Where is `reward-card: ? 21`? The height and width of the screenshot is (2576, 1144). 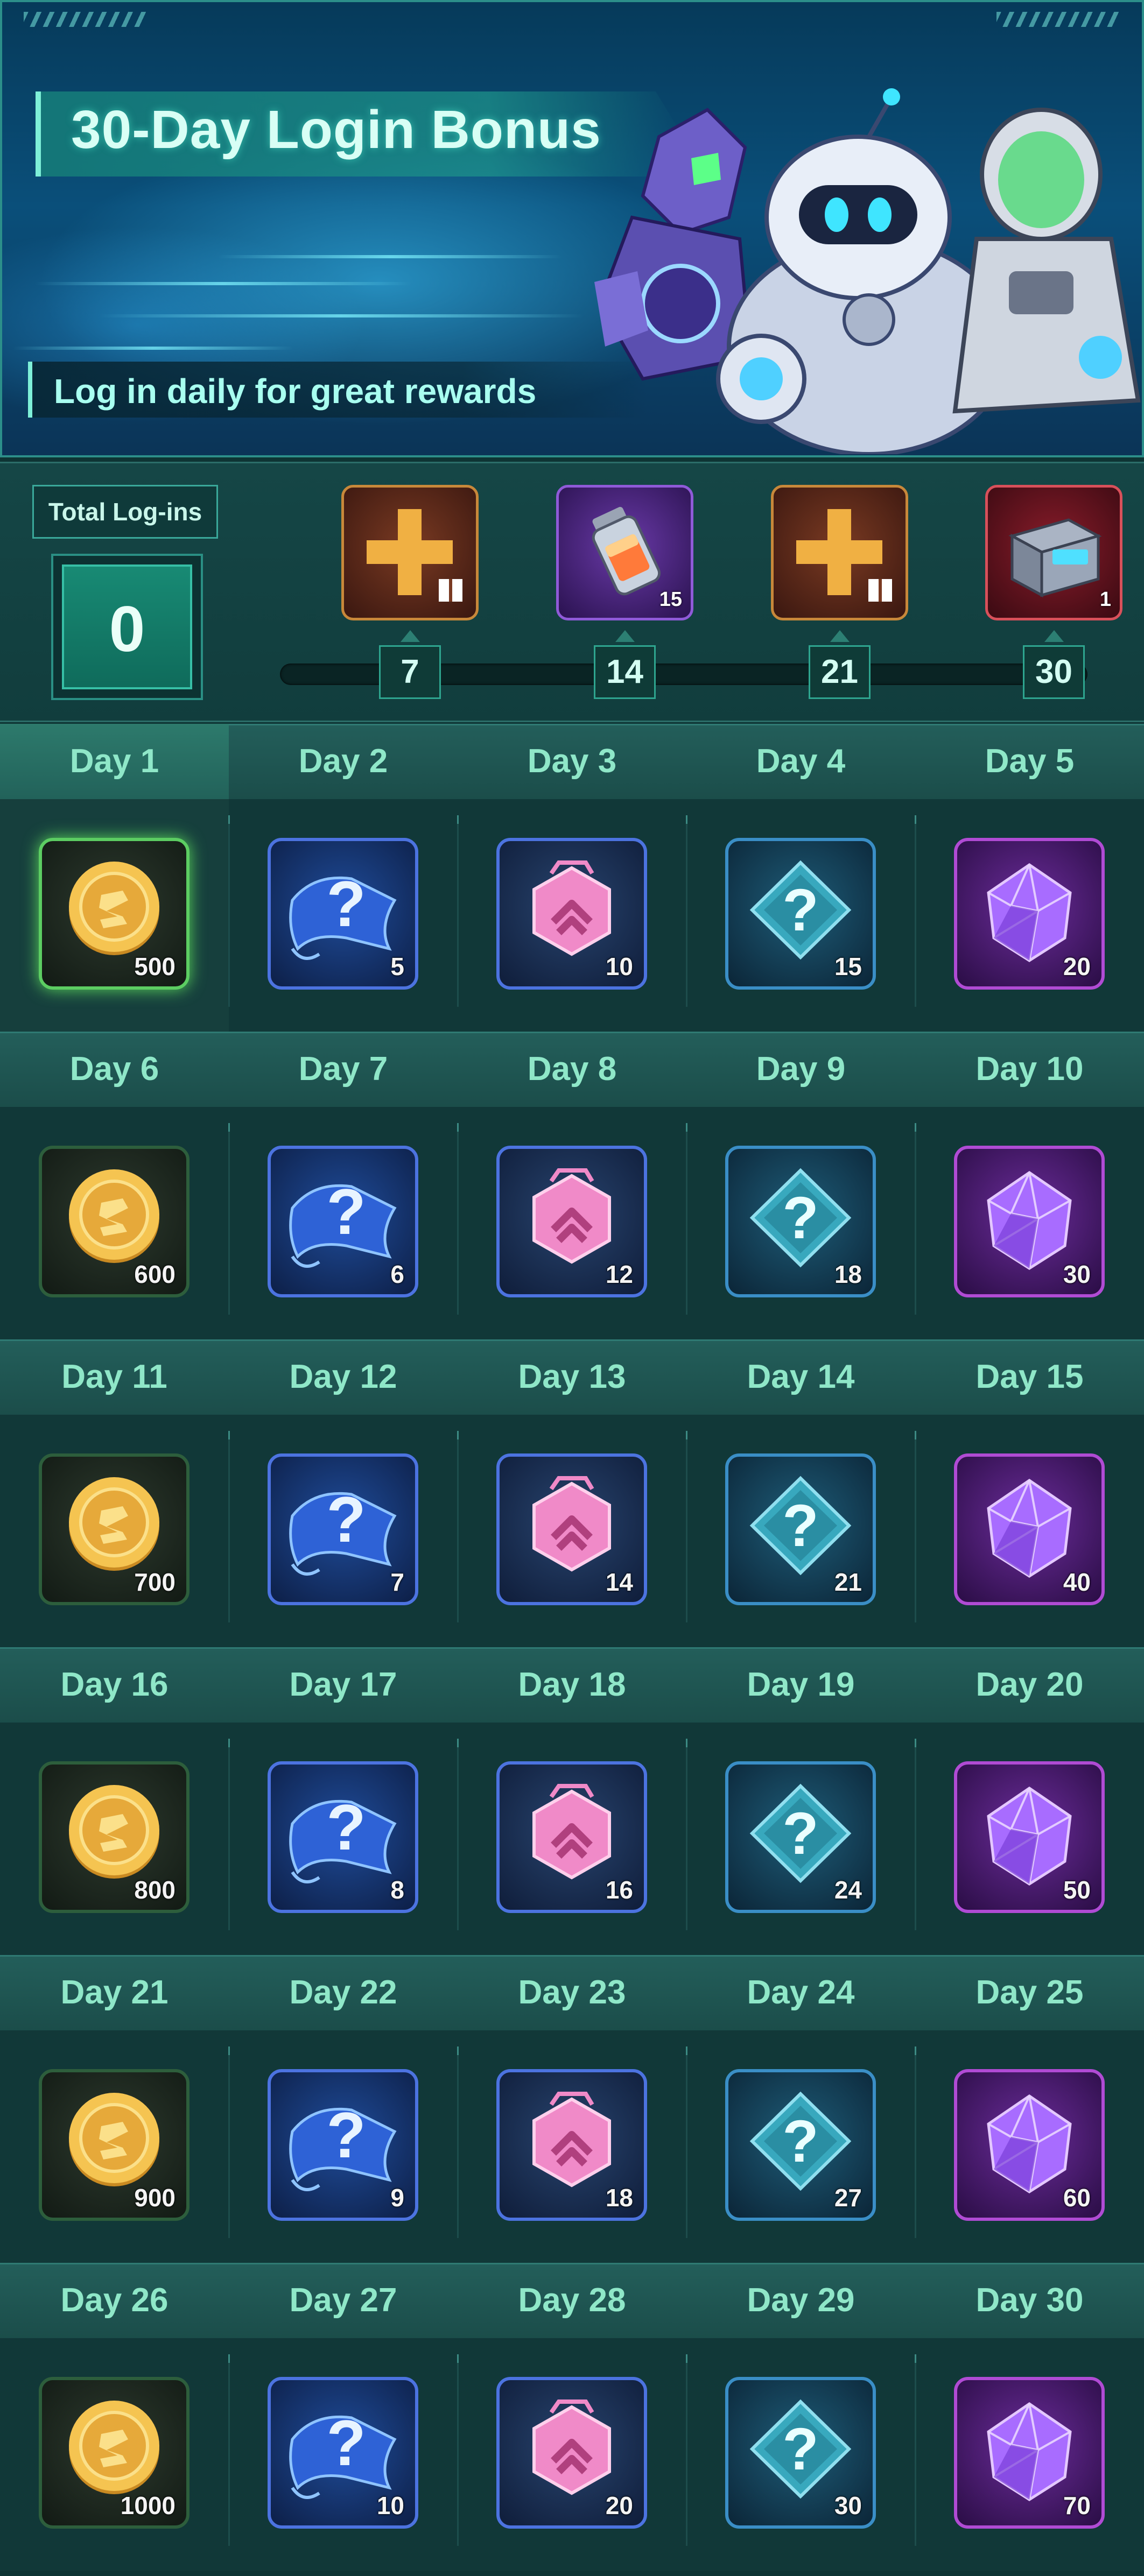 reward-card: ? 21 is located at coordinates (800, 1529).